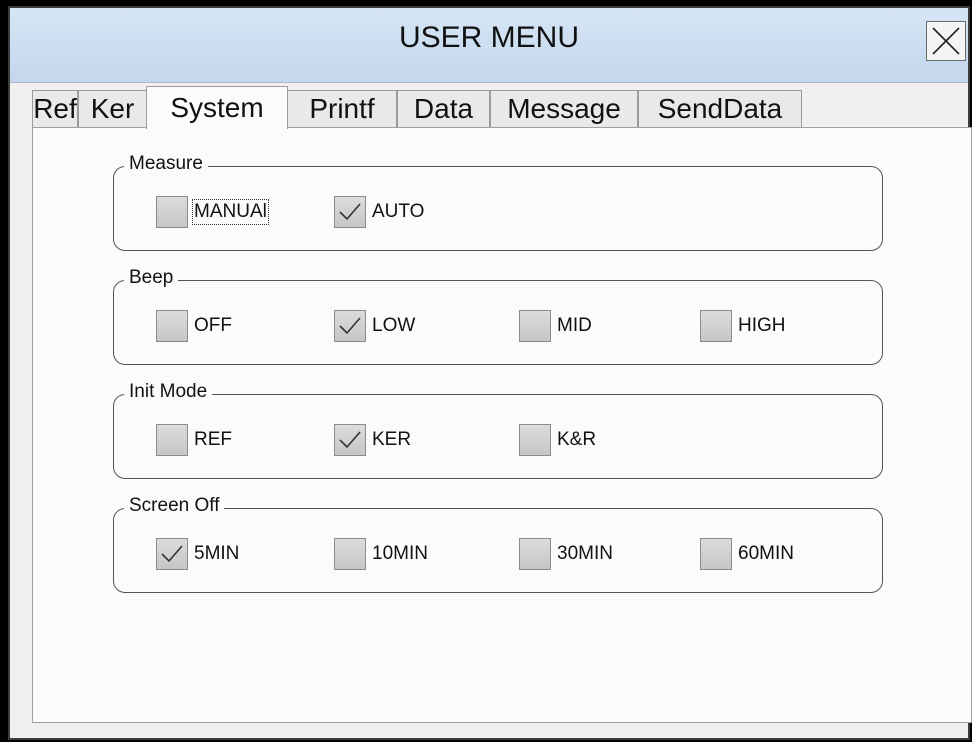 This screenshot has width=972, height=742. I want to click on screen-off-group: Screen Off 5MIN 10MIN 30MIN 60MIN, so click(498, 544).